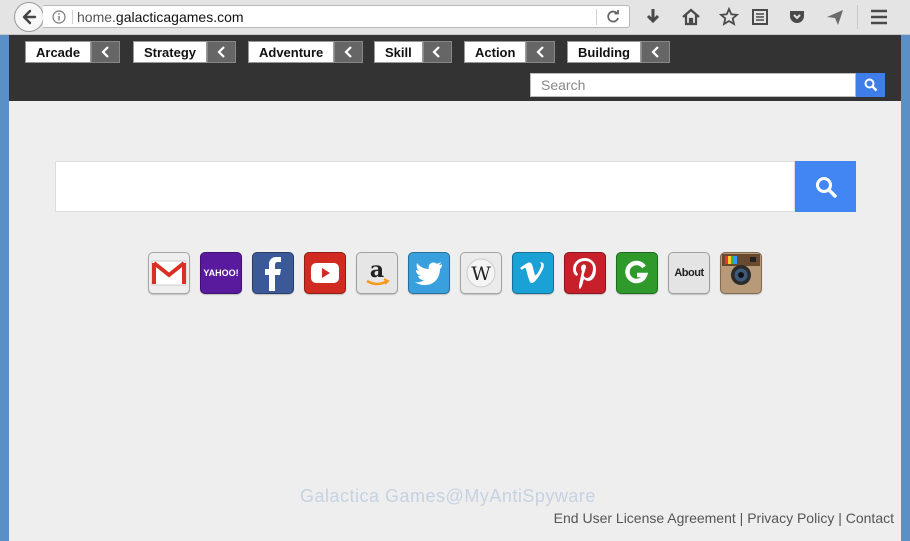 The height and width of the screenshot is (541, 910). I want to click on category-skill: Skill, so click(413, 52).